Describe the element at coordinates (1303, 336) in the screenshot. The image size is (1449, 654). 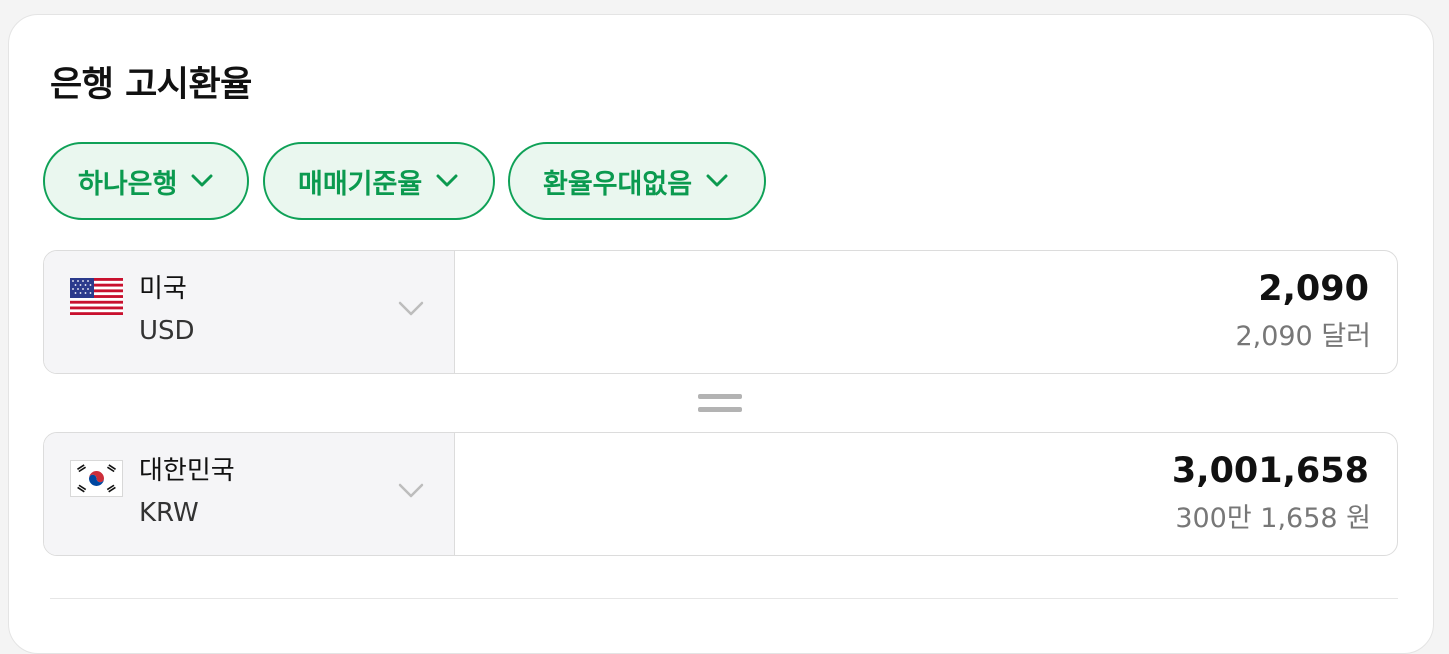
I see `from-amount-readable: 2,090 달러` at that location.